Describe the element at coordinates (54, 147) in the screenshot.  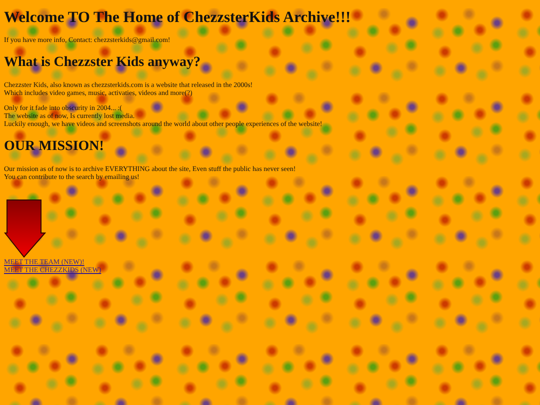
I see `section-heading: OUR MISSION!` at that location.